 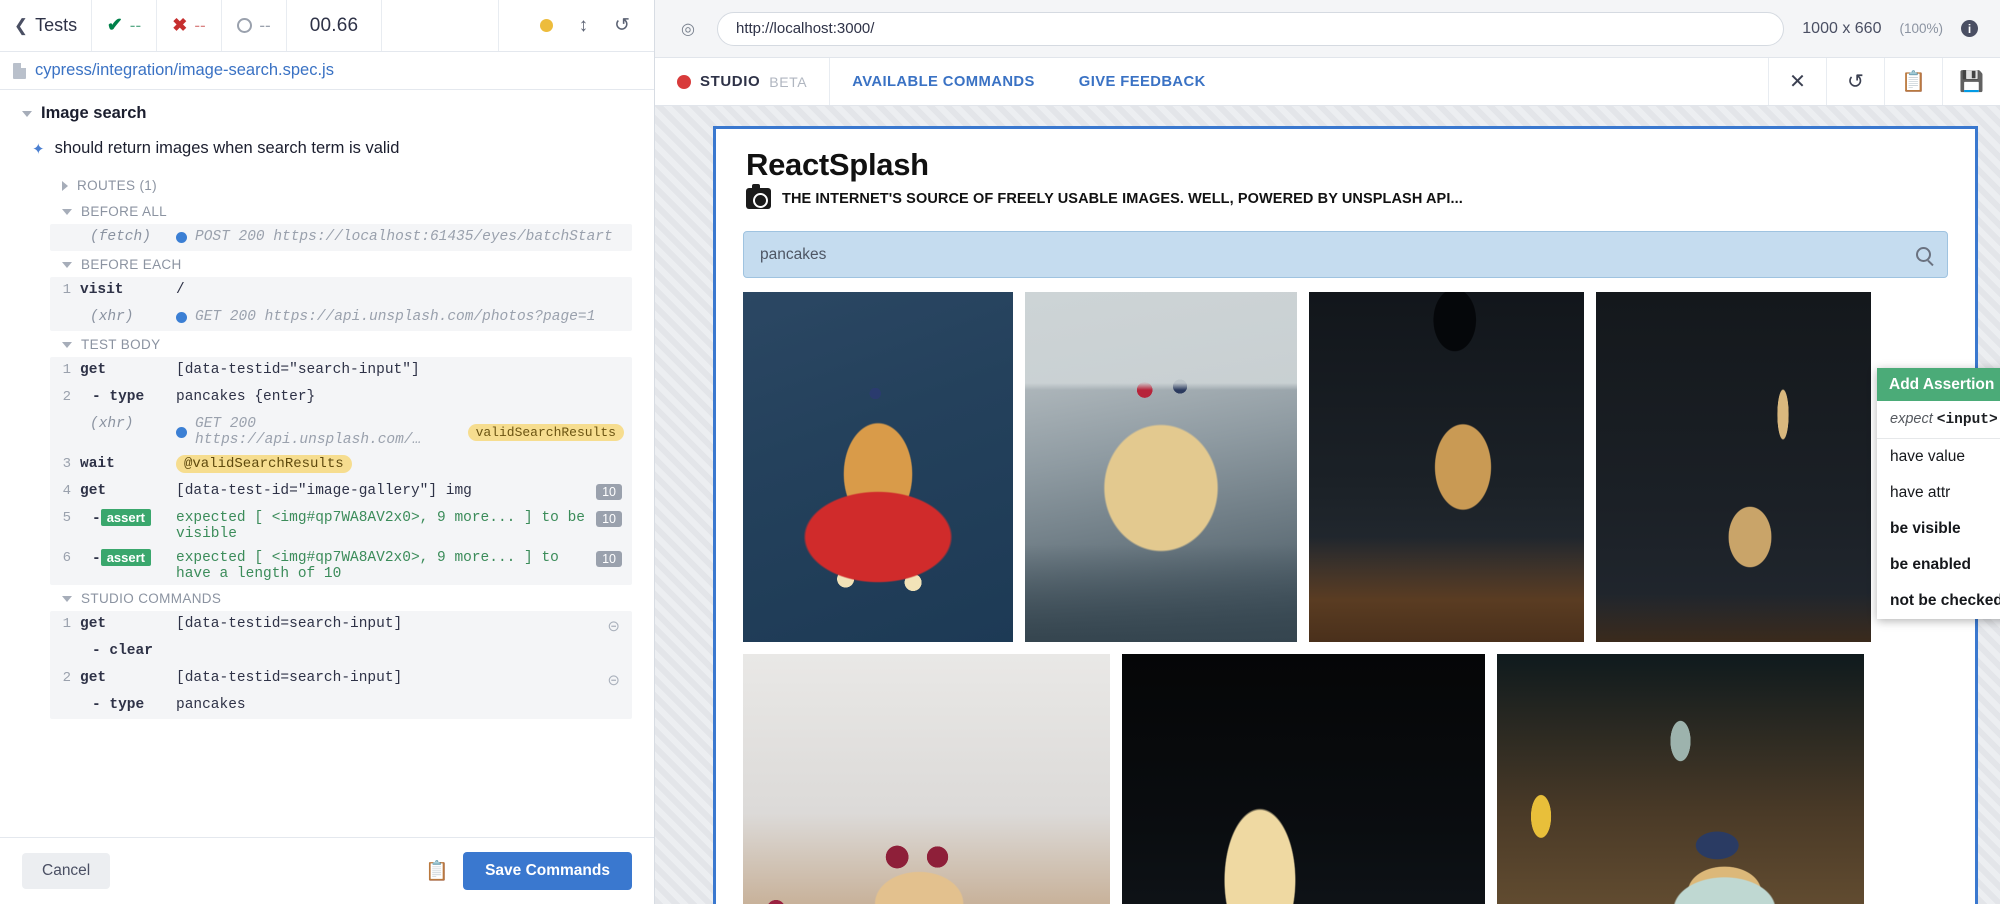 What do you see at coordinates (66, 871) in the screenshot?
I see `cancel-button: Cancel` at bounding box center [66, 871].